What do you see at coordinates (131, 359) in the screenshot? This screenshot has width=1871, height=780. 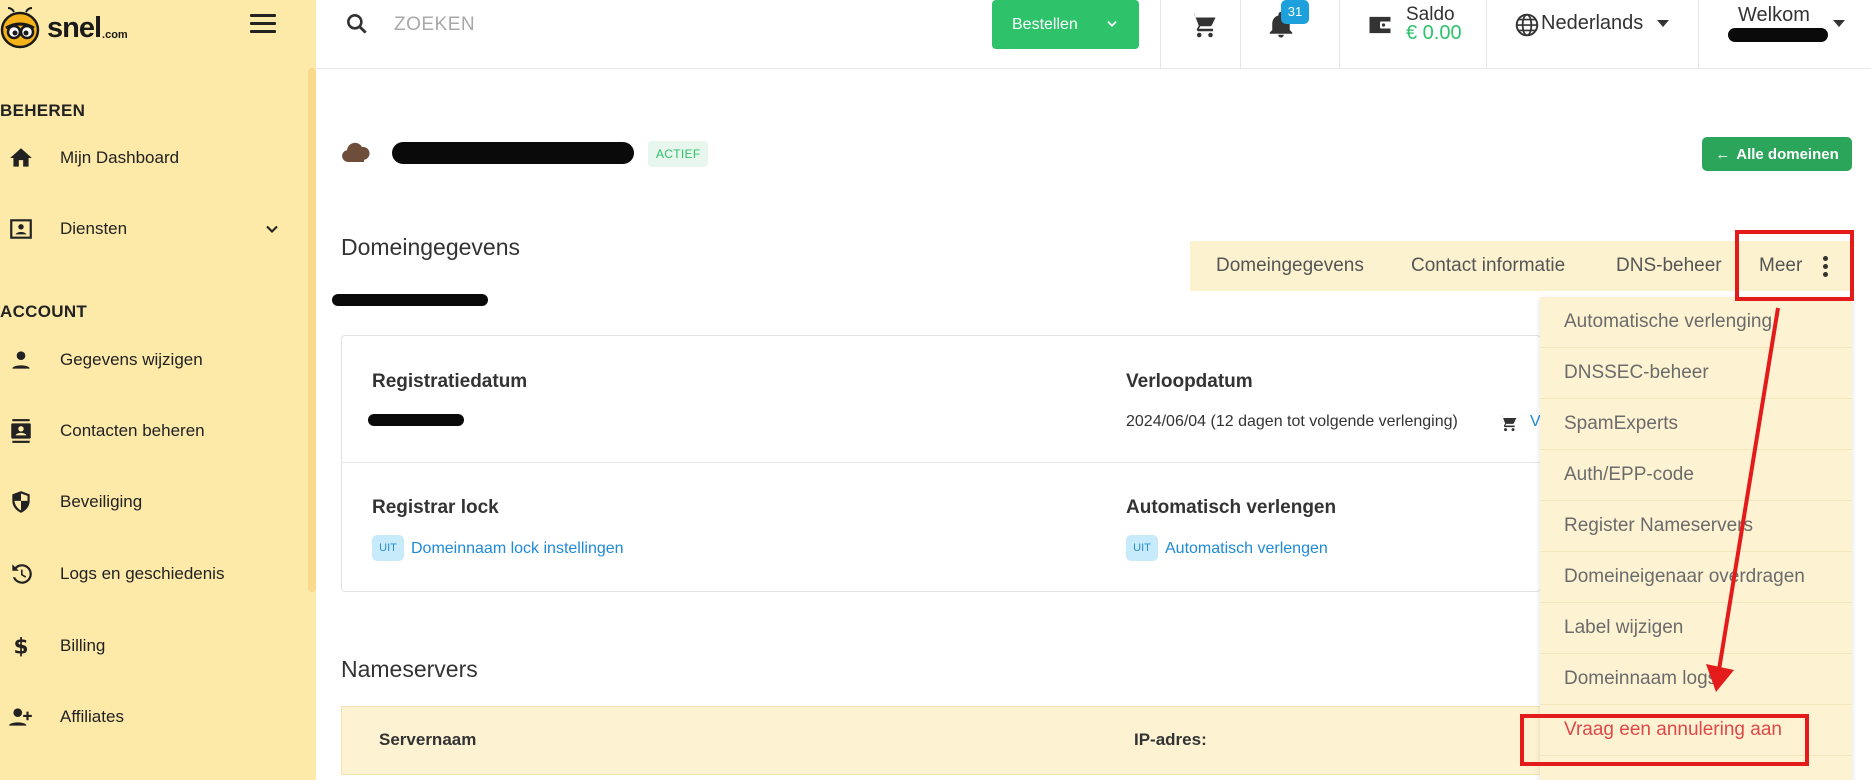 I see `sidebar-item-label: Gegevens wijzigen` at bounding box center [131, 359].